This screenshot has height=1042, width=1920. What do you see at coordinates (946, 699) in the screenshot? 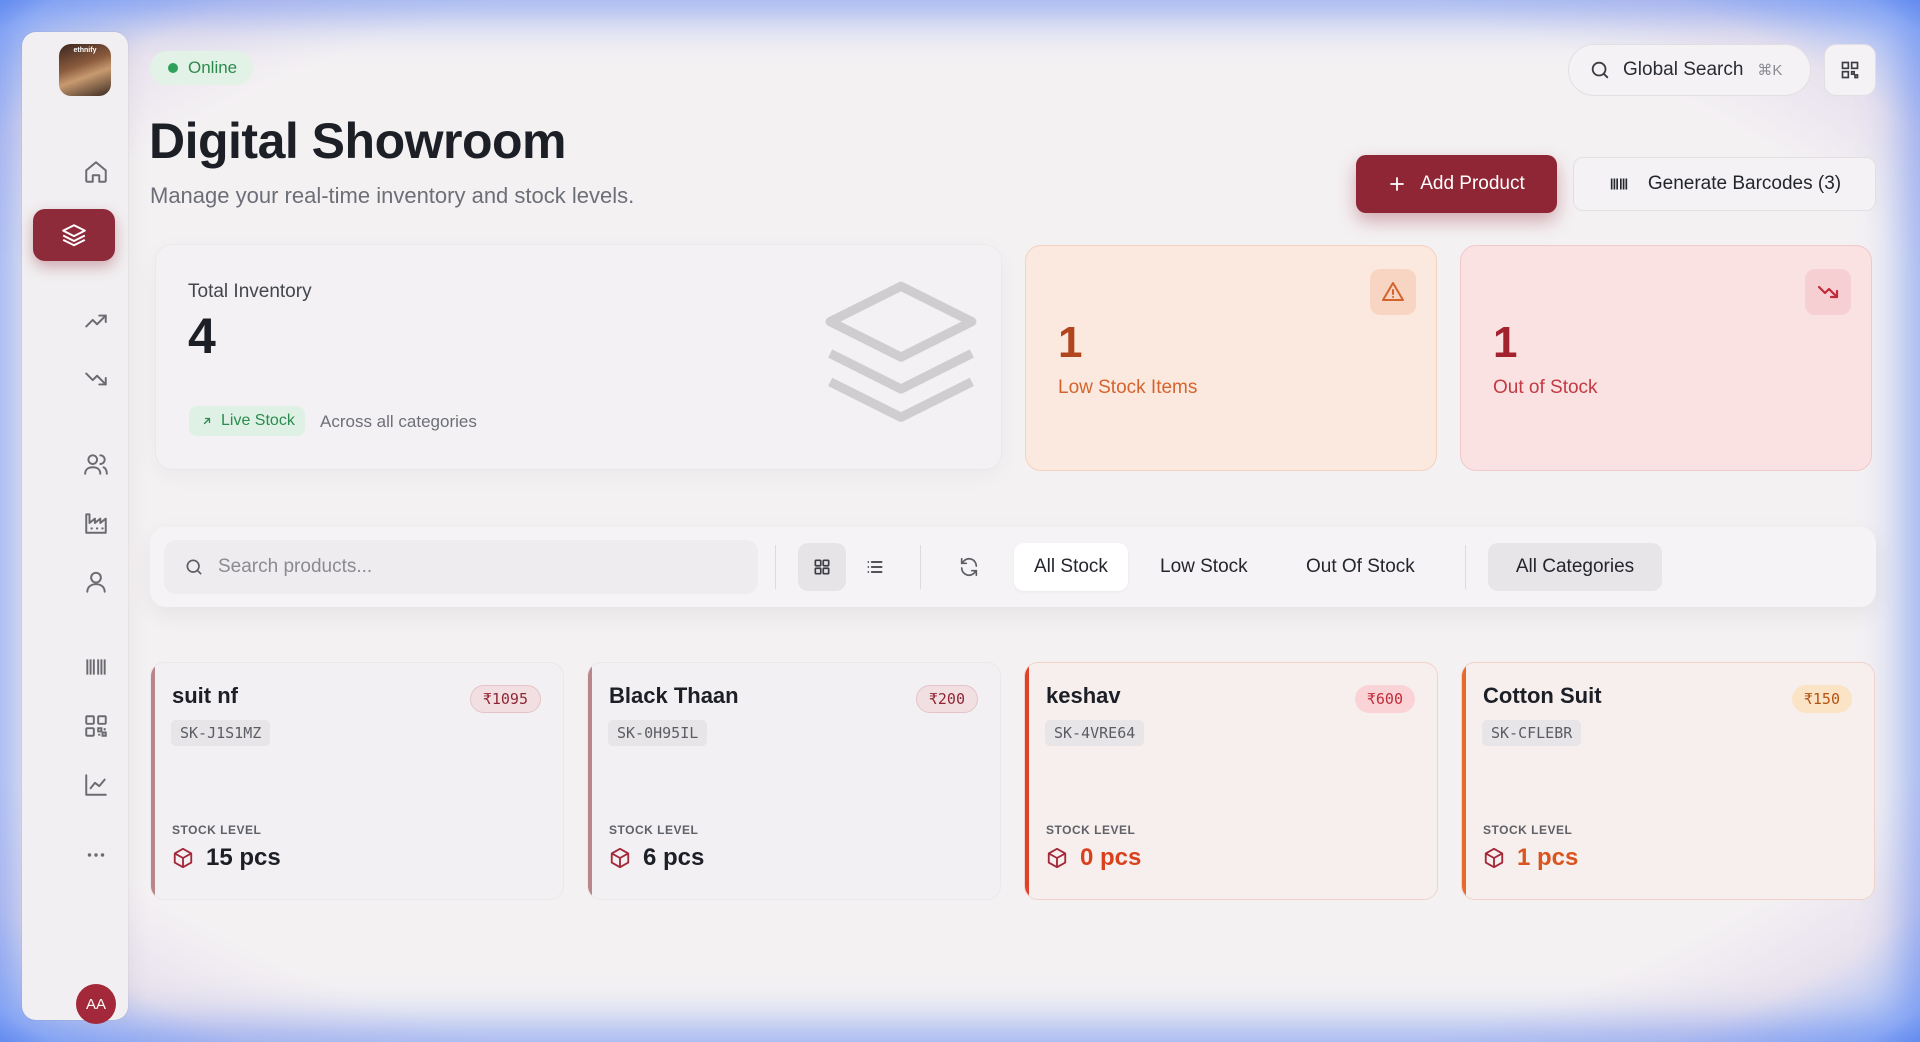
I see `price-badge: ₹200` at bounding box center [946, 699].